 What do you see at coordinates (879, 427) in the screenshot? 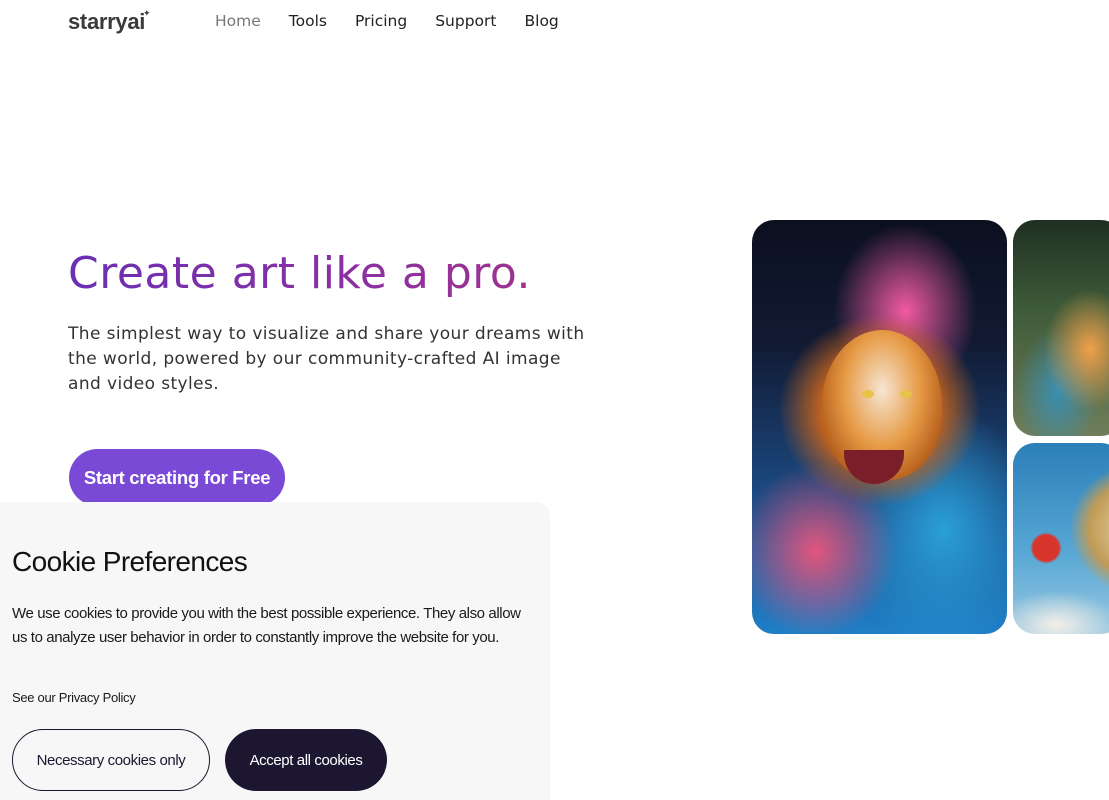
I see `tiger-artwork-image` at bounding box center [879, 427].